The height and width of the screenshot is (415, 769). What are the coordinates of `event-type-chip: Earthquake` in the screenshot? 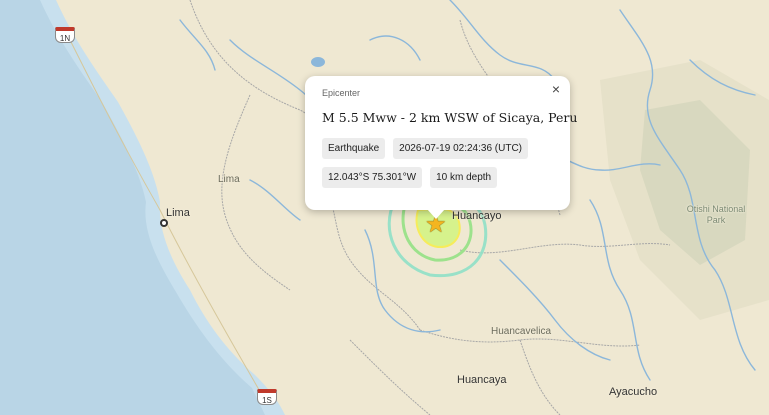 It's located at (354, 148).